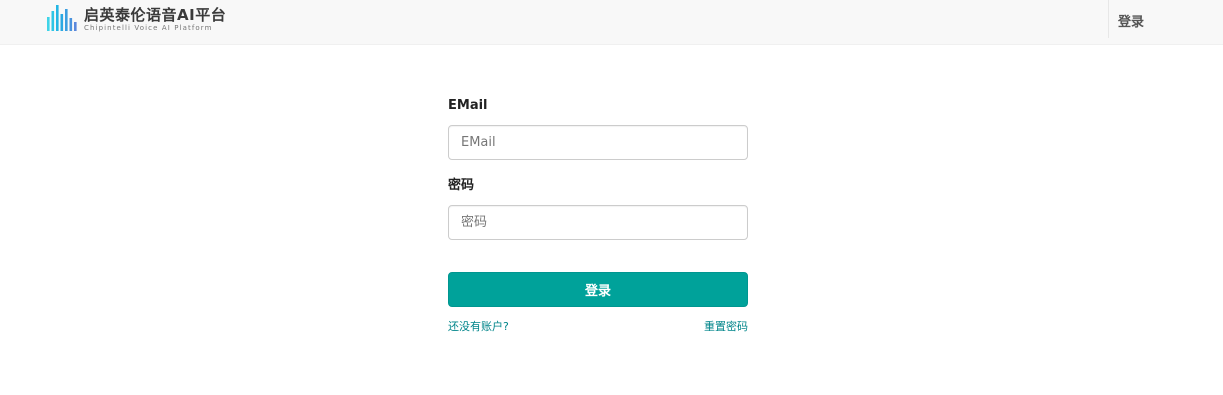  I want to click on password-field, so click(598, 222).